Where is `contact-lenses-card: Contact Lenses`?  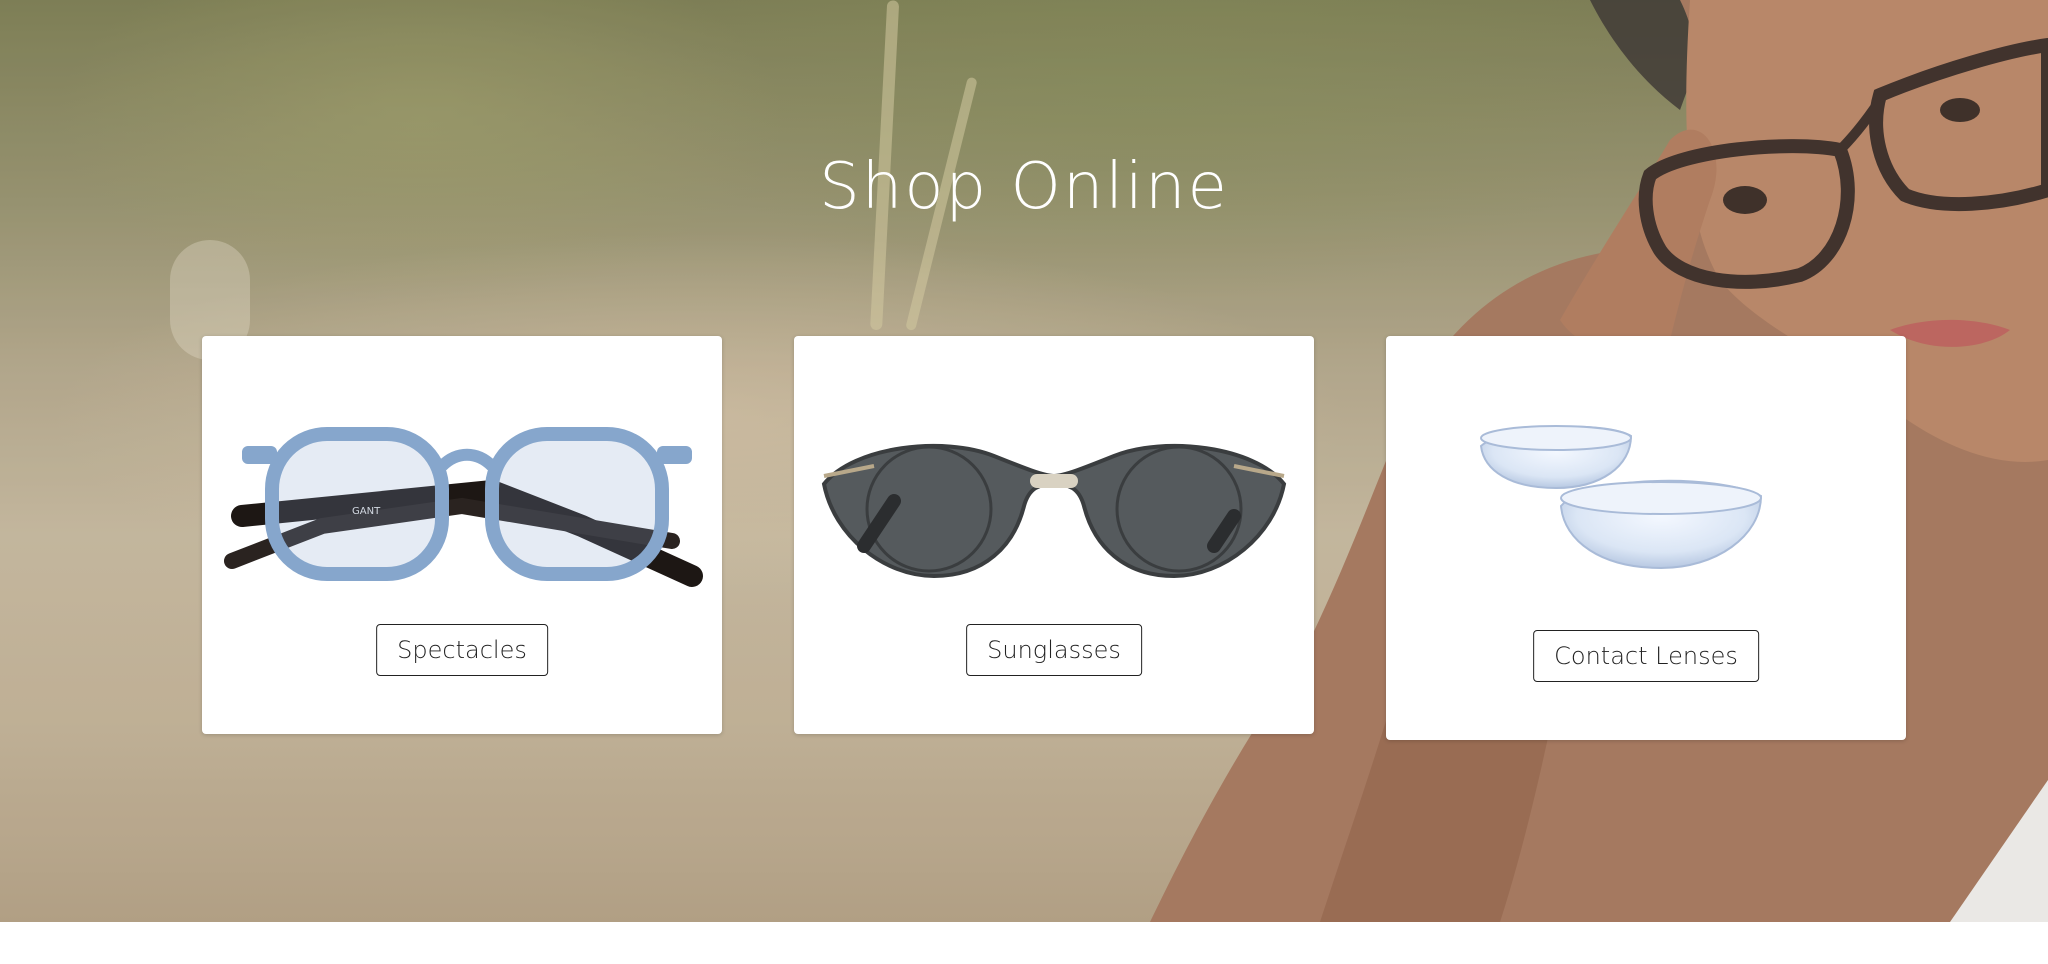 contact-lenses-card: Contact Lenses is located at coordinates (1646, 538).